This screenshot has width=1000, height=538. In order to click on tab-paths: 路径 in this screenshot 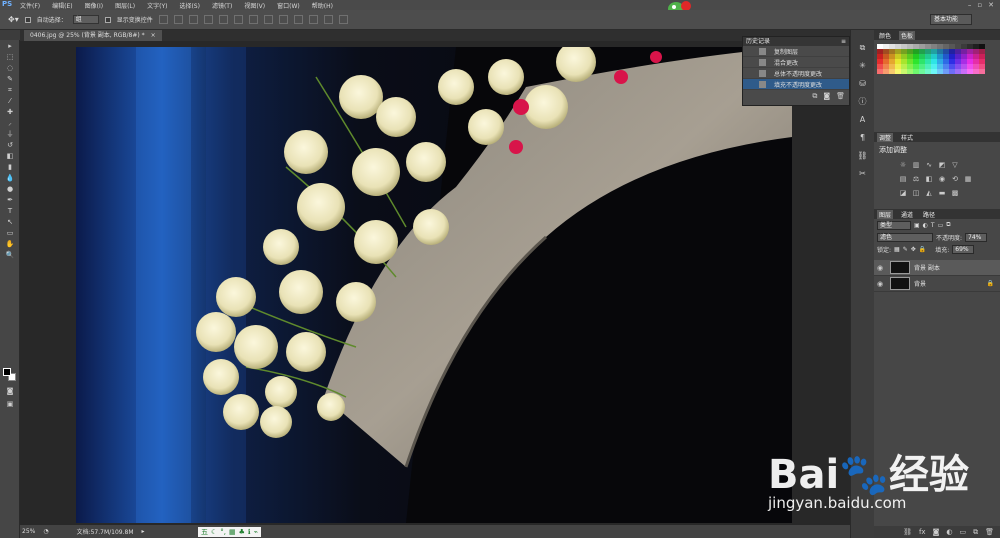, I will do `click(929, 214)`.